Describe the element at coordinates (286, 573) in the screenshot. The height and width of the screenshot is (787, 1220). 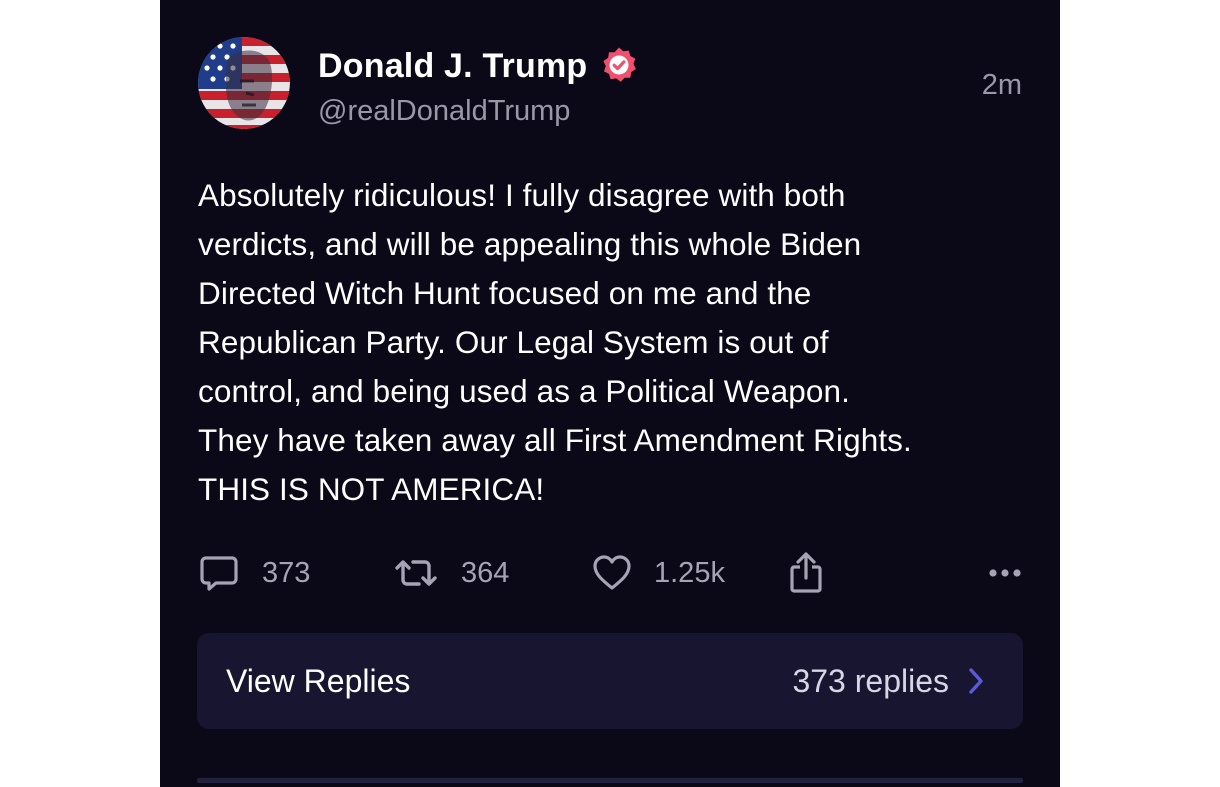
I see `reply-count: 373` at that location.